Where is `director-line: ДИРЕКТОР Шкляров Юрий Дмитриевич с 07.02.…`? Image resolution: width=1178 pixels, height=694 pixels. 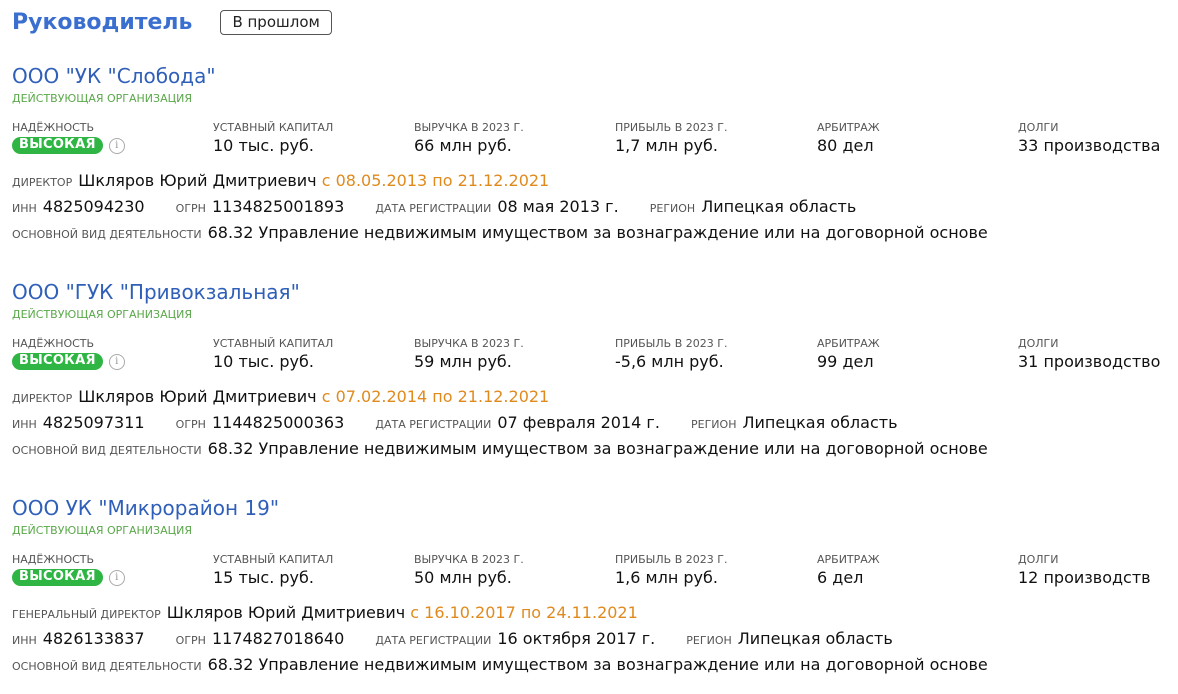 director-line: ДИРЕКТОР Шкляров Юрий Дмитриевич с 07.02.… is located at coordinates (592, 397).